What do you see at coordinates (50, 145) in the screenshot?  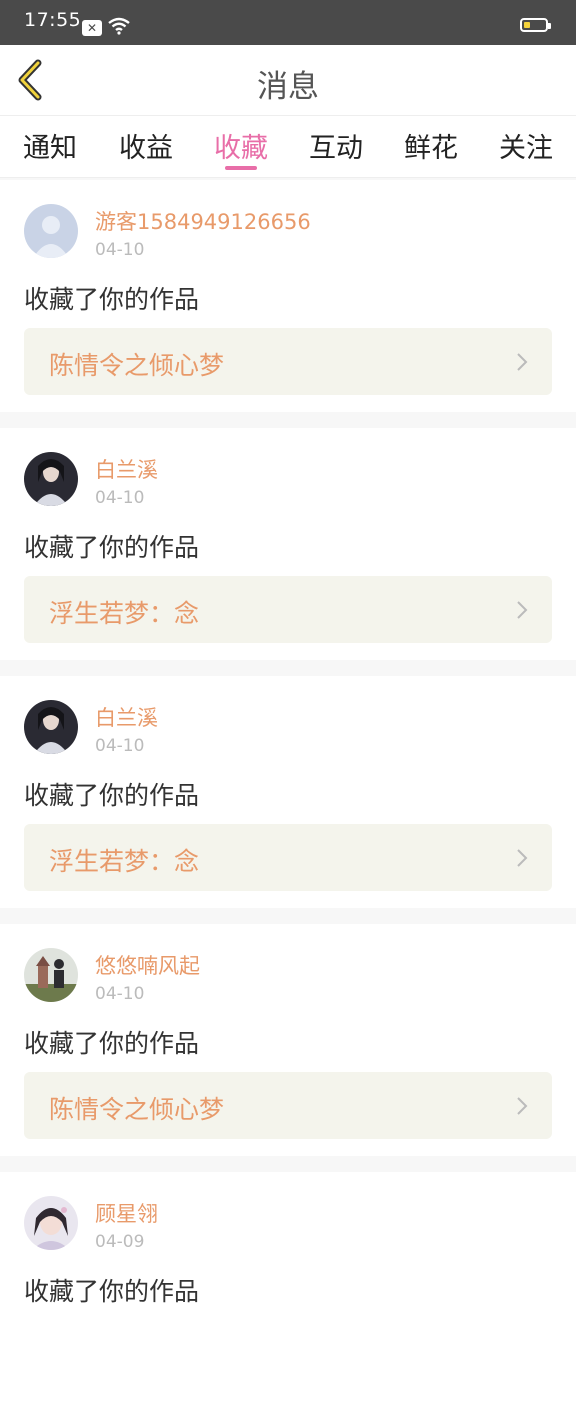 I see `tab-notifications: 通知` at bounding box center [50, 145].